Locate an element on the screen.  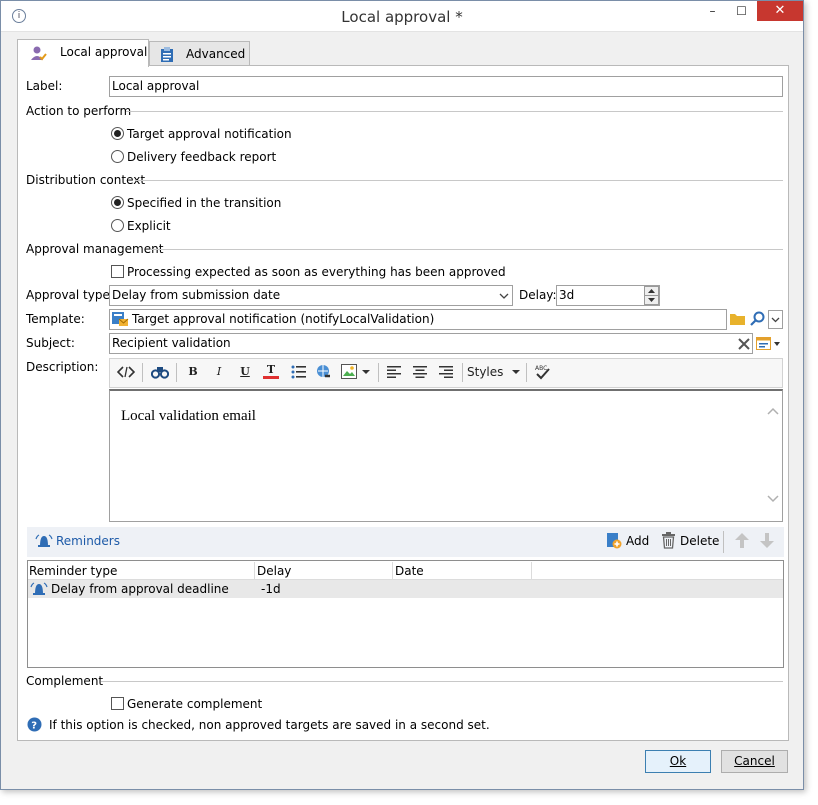
tab-label: Local approval is located at coordinates (104, 52).